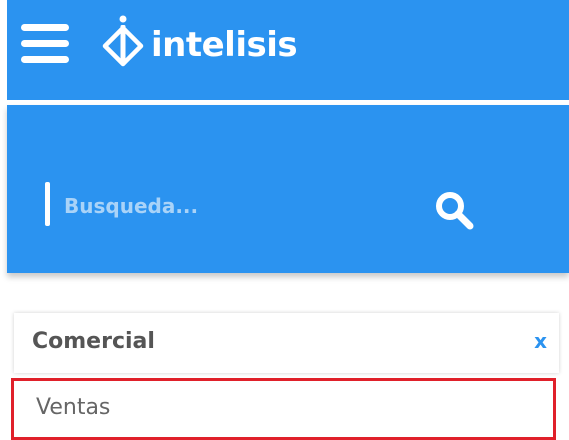 The width and height of the screenshot is (569, 440). What do you see at coordinates (73, 407) in the screenshot?
I see `menu-item-label: Ventas` at bounding box center [73, 407].